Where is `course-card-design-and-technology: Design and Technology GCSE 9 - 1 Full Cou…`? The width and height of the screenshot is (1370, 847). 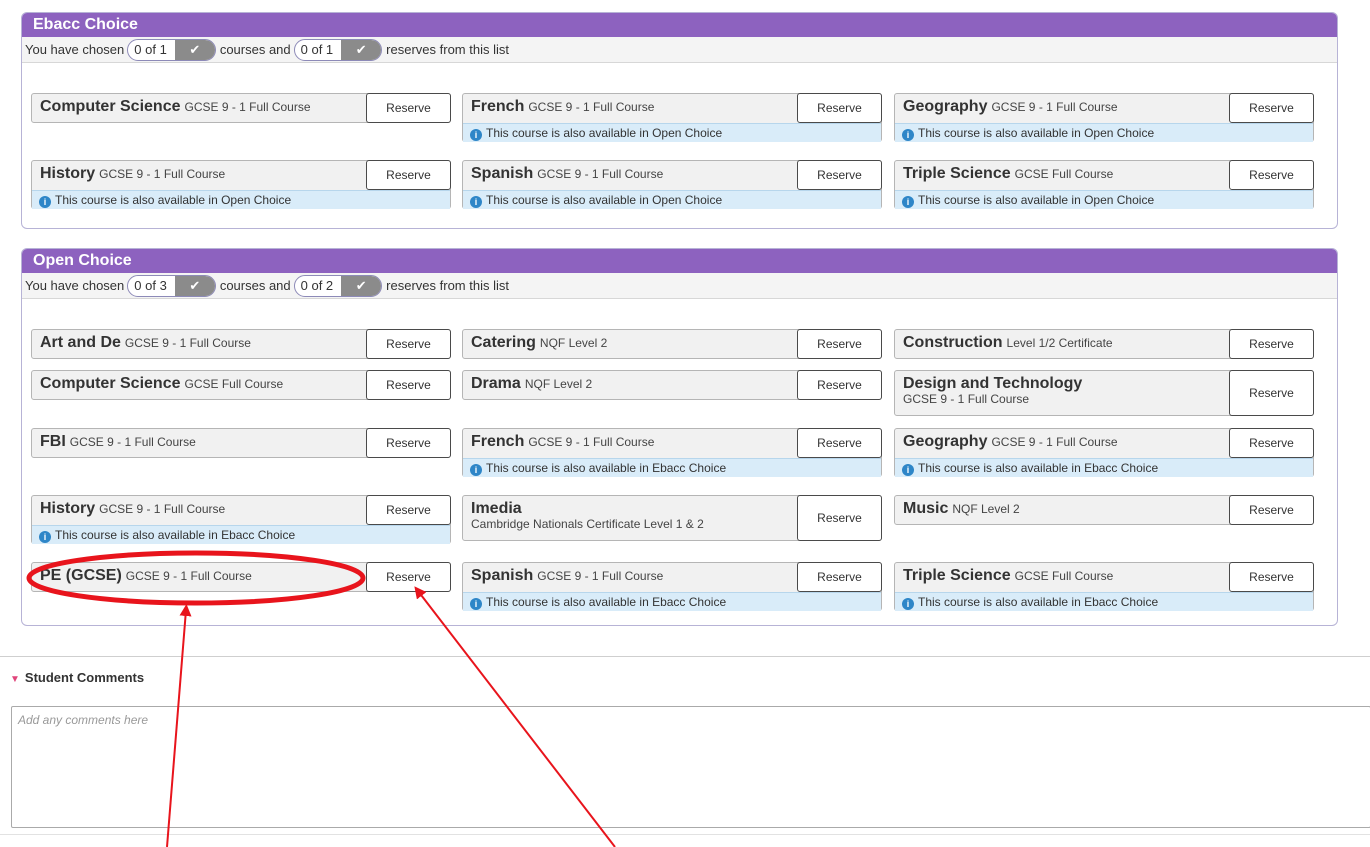 course-card-design-and-technology: Design and Technology GCSE 9 - 1 Full Cou… is located at coordinates (1104, 393).